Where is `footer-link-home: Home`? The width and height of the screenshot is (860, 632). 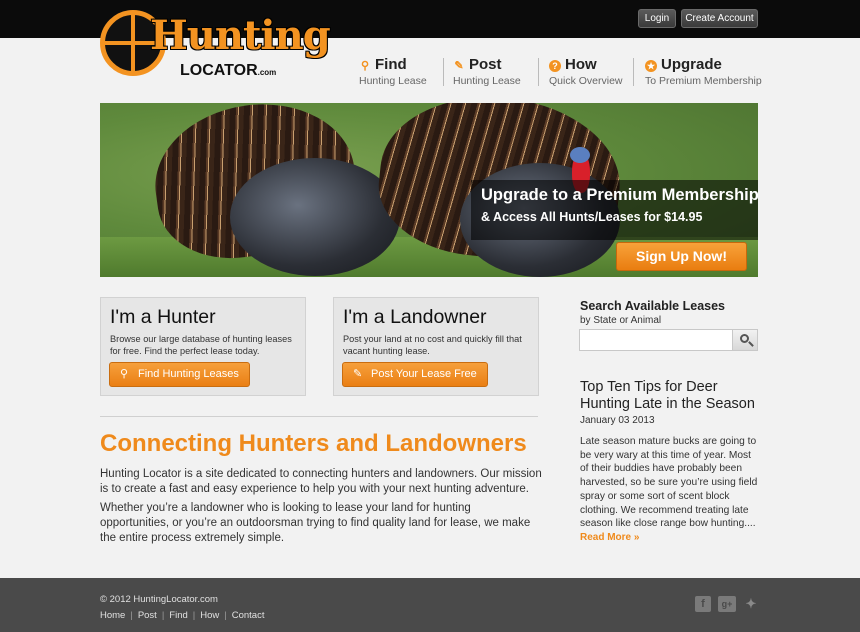
footer-link-home: Home is located at coordinates (112, 615).